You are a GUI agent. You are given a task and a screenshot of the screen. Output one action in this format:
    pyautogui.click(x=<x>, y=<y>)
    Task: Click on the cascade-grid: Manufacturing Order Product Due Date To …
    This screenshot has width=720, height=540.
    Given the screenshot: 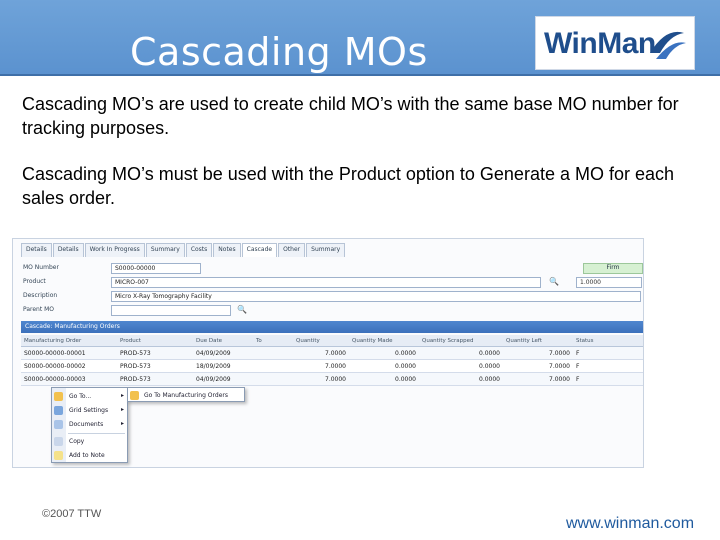 What is the action you would take?
    pyautogui.click(x=332, y=360)
    